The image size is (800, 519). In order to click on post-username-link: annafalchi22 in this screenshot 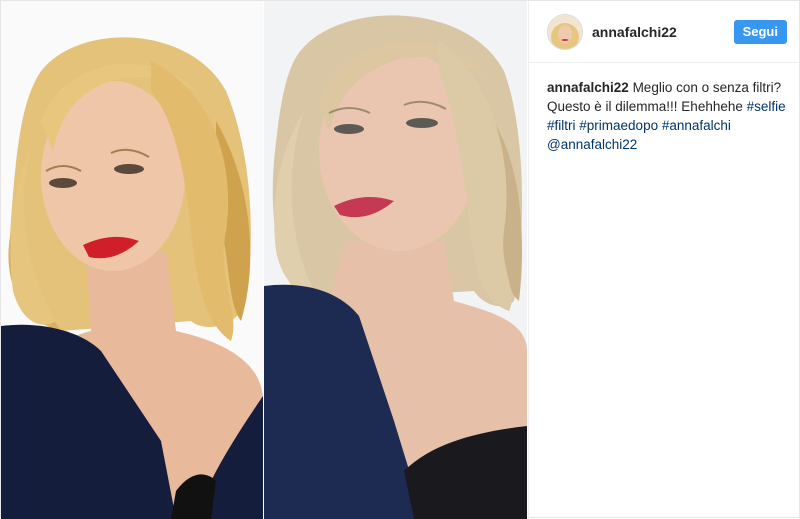, I will do `click(634, 32)`.